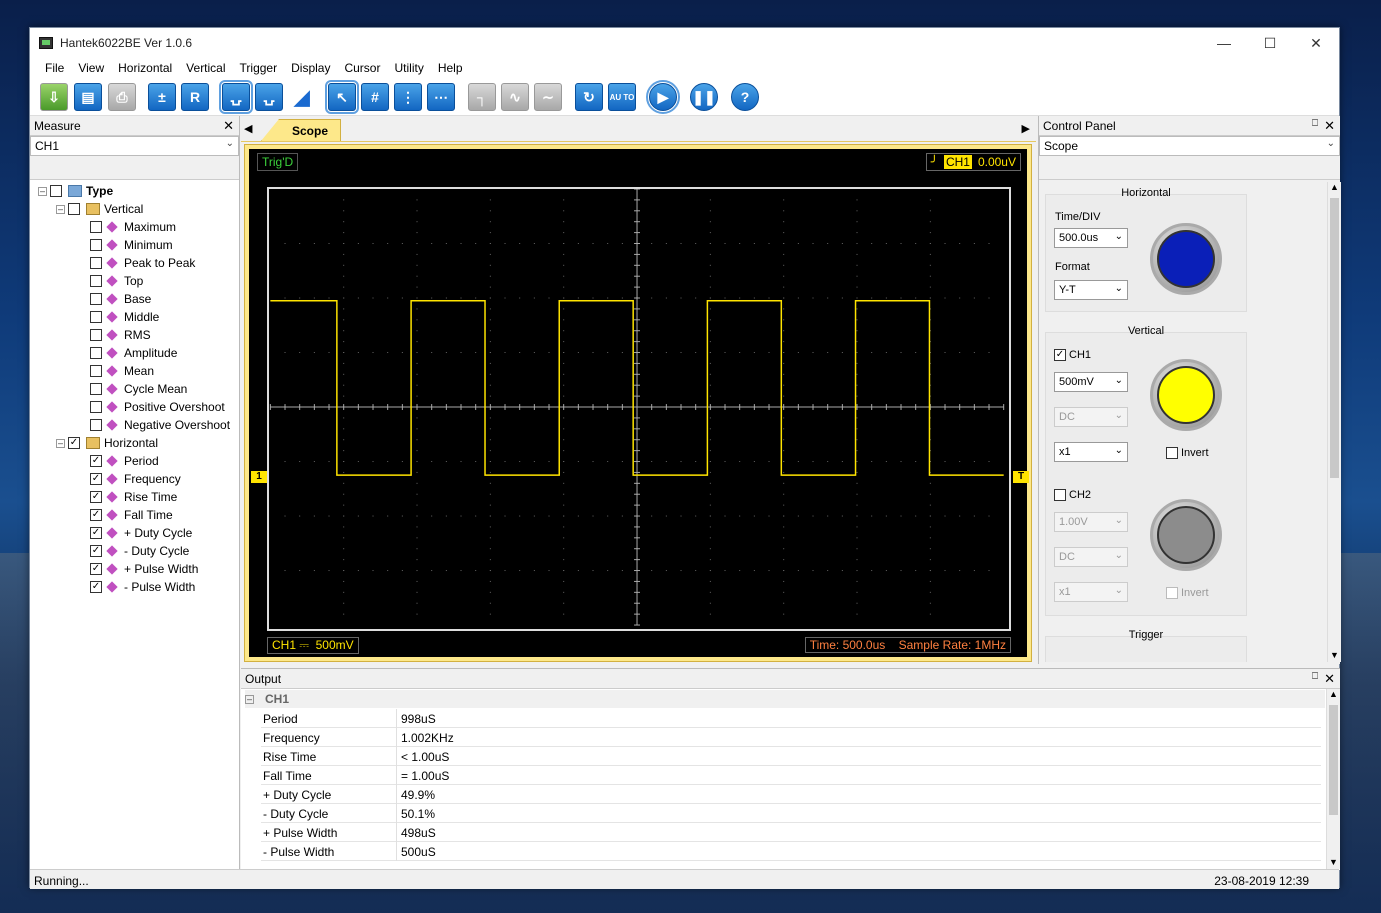 The width and height of the screenshot is (1381, 913). Describe the element at coordinates (135, 317) in the screenshot. I see `measure-item: Middle` at that location.